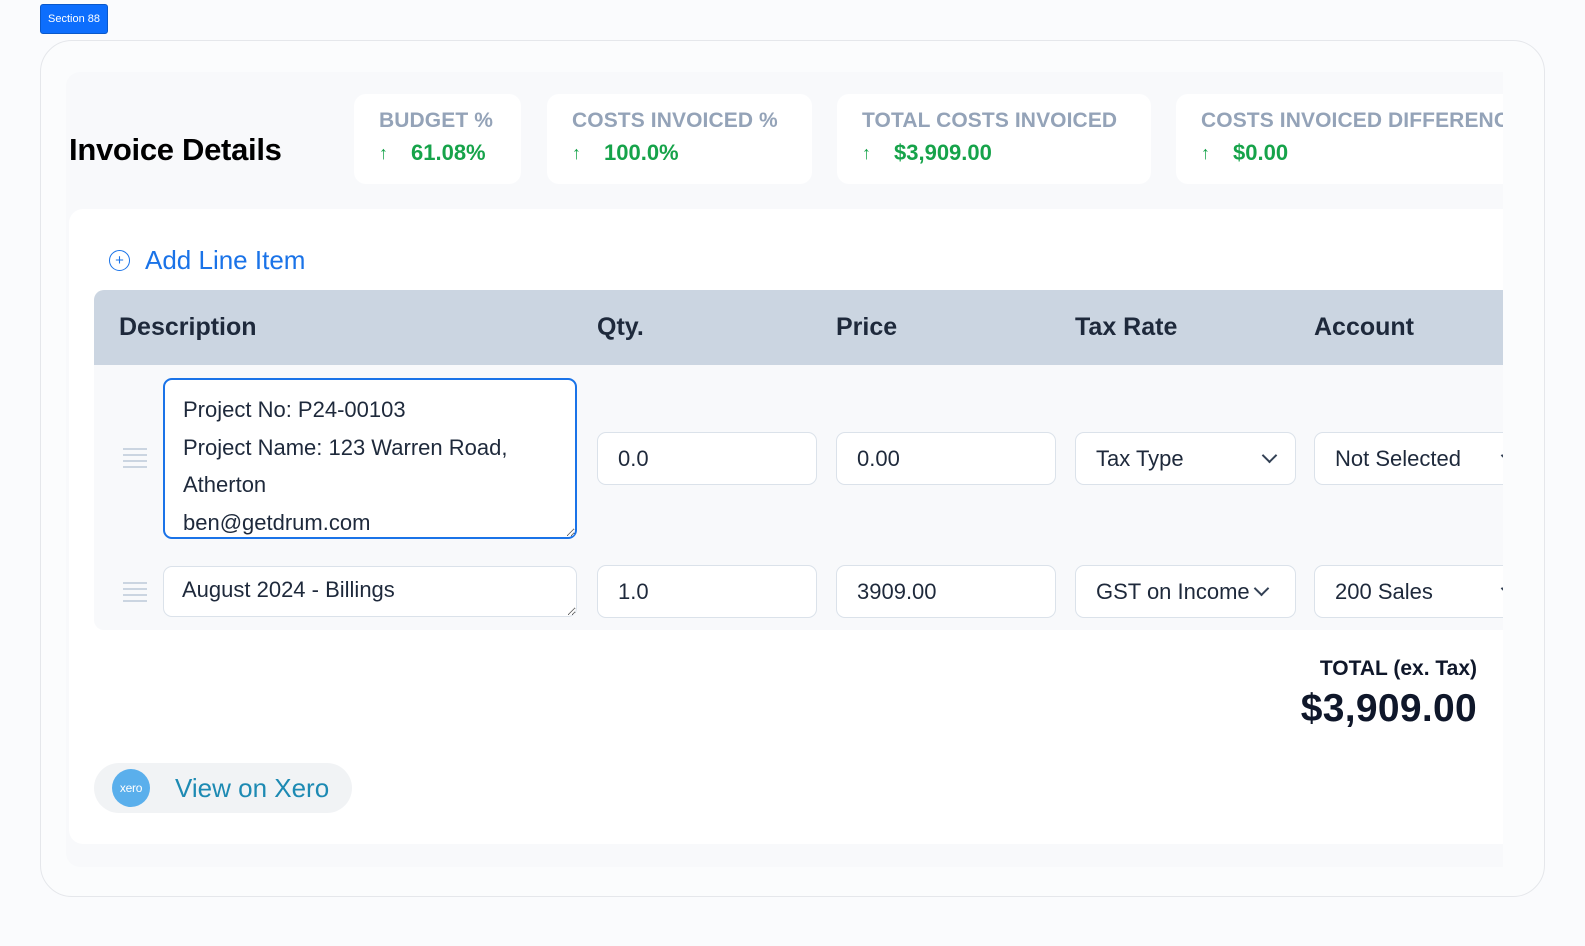  Describe the element at coordinates (633, 591) in the screenshot. I see `qty-value: 1.0` at that location.